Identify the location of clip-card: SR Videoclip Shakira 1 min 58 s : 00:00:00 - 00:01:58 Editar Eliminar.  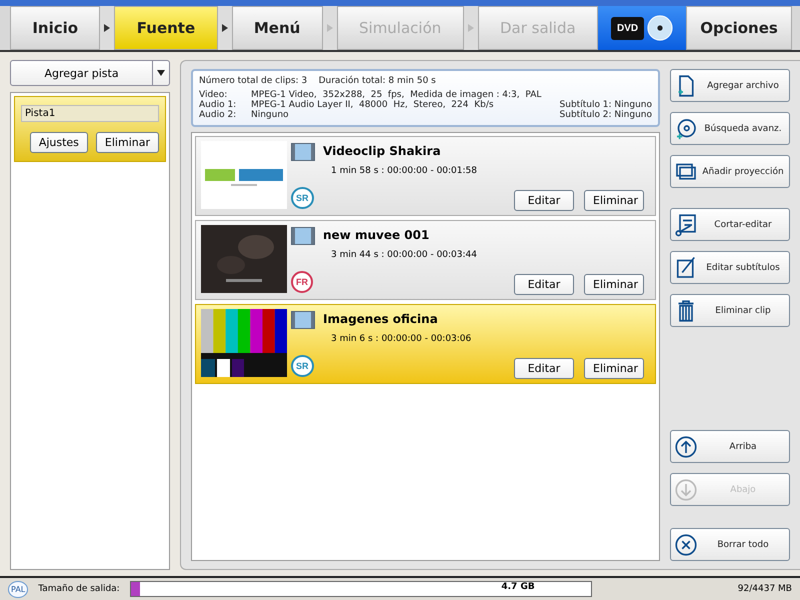
(425, 176).